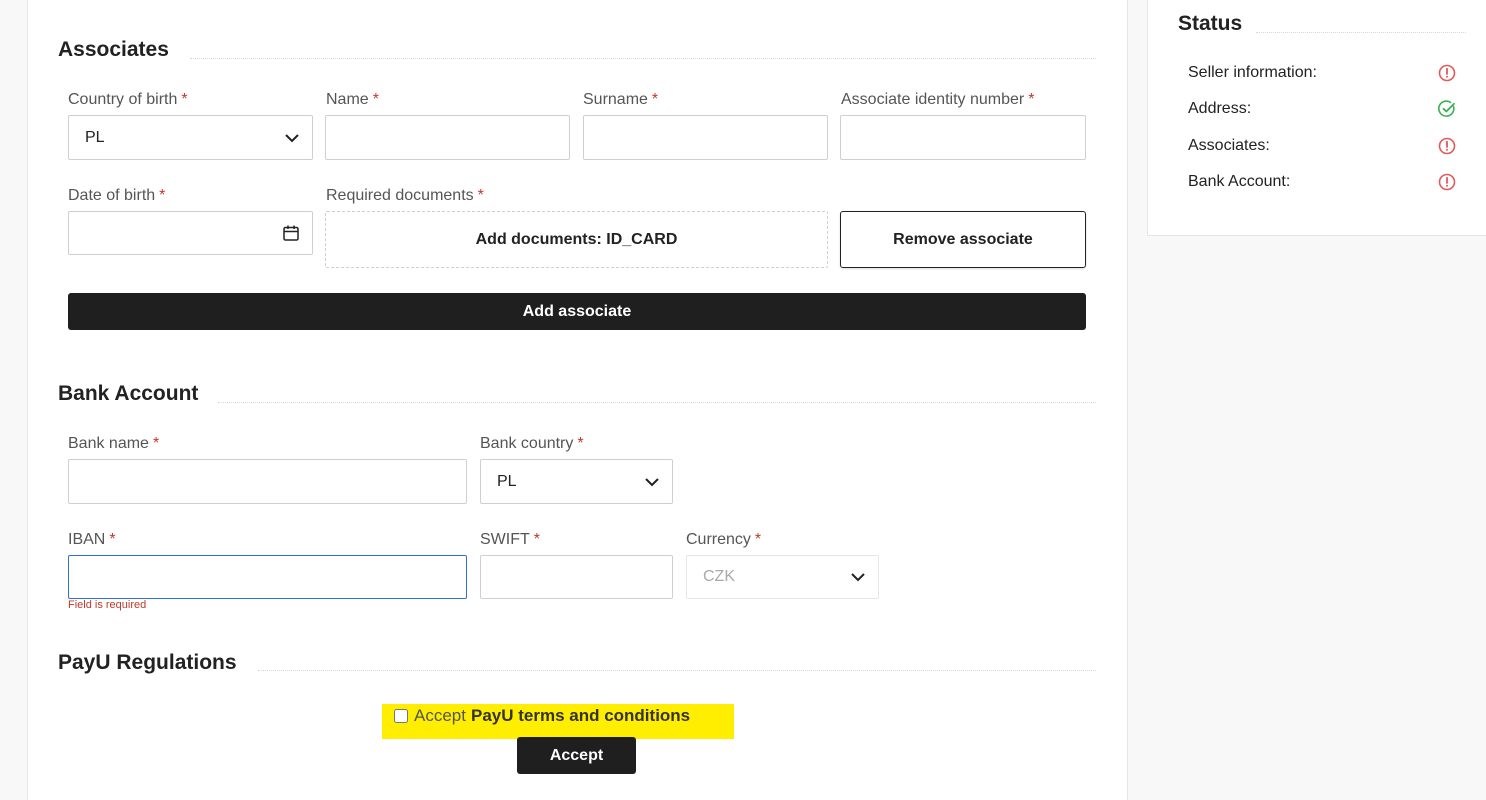  Describe the element at coordinates (621, 99) in the screenshot. I see `surname-label: Surname *` at that location.